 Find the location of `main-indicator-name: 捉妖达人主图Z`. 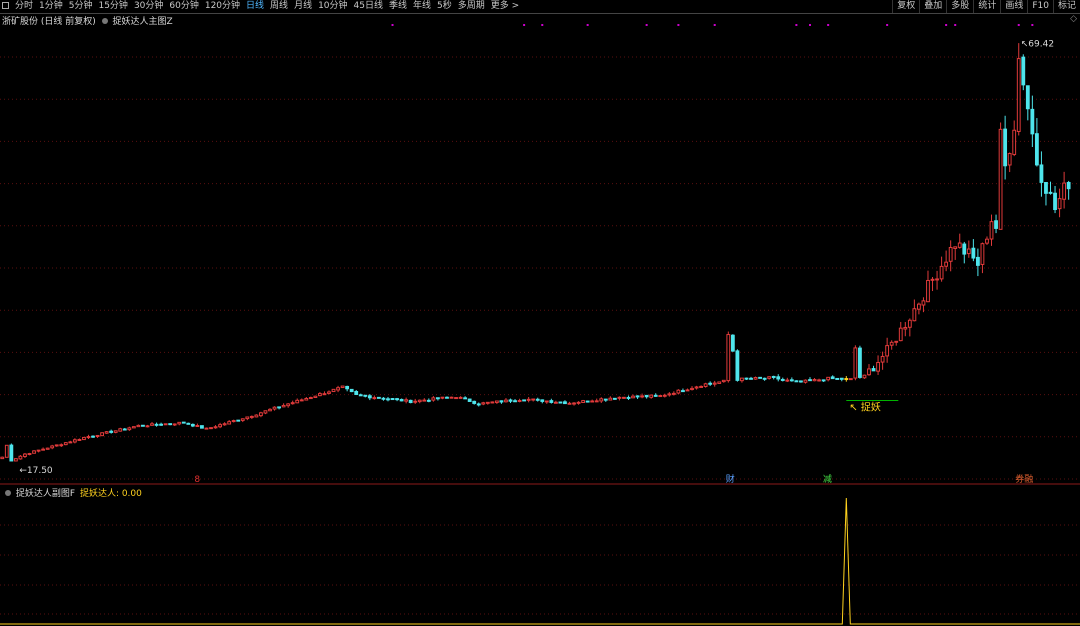

main-indicator-name: 捉妖达人主图Z is located at coordinates (143, 22).